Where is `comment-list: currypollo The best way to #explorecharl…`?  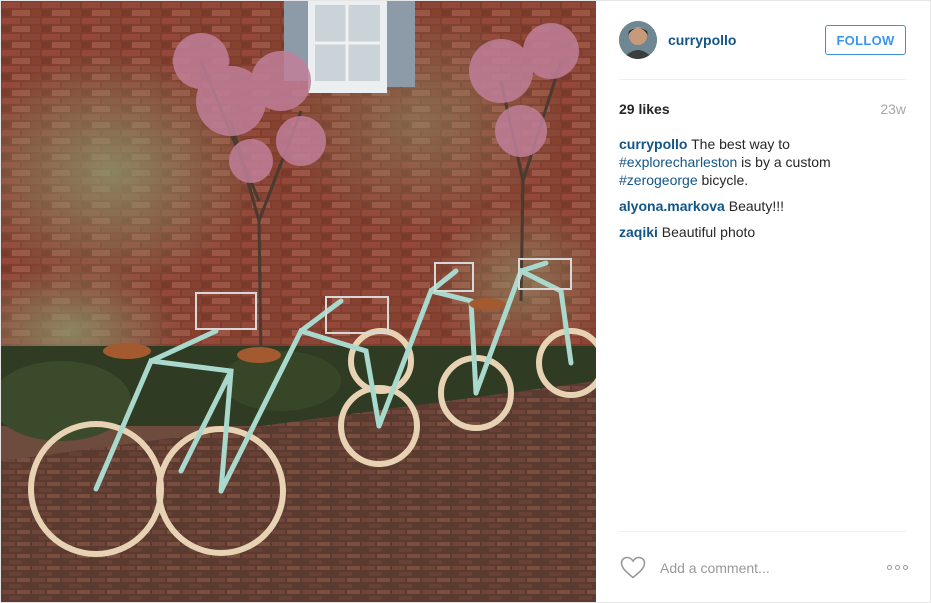
comment-list: currypollo The best way to #explorecharl… is located at coordinates (762, 188).